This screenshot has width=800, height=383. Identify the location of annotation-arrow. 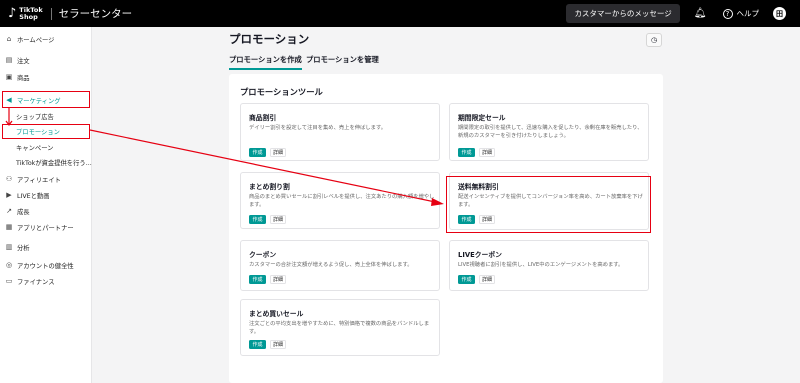
(224, 157).